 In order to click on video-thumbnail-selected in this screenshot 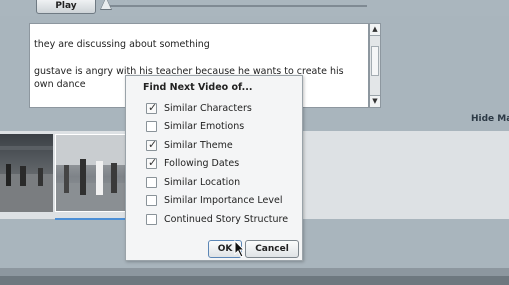, I will do `click(92, 173)`.